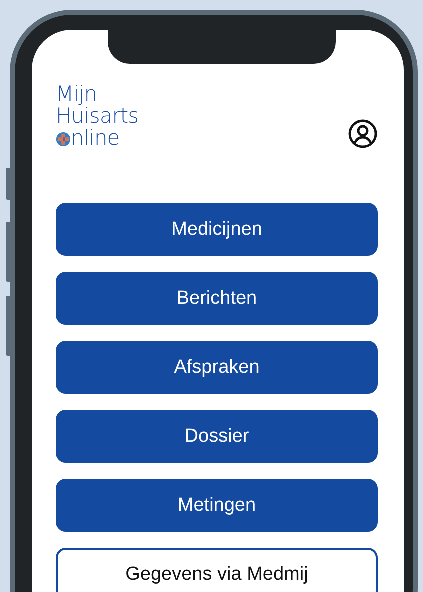  What do you see at coordinates (217, 298) in the screenshot?
I see `menu-button: Berichten` at bounding box center [217, 298].